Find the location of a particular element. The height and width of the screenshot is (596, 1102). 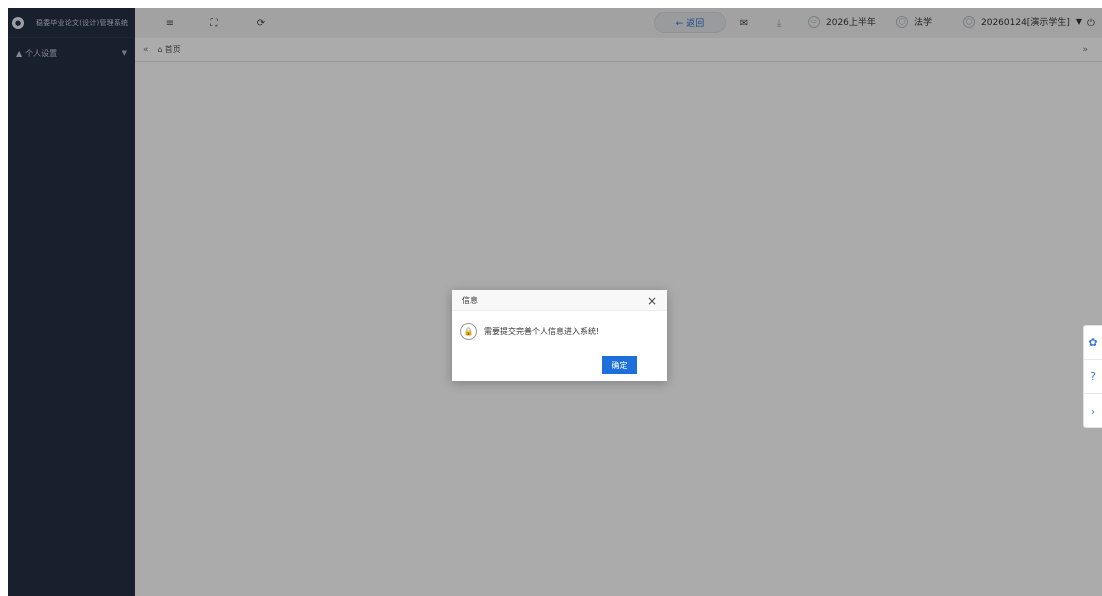

confirm-button: 确定 is located at coordinates (619, 365).